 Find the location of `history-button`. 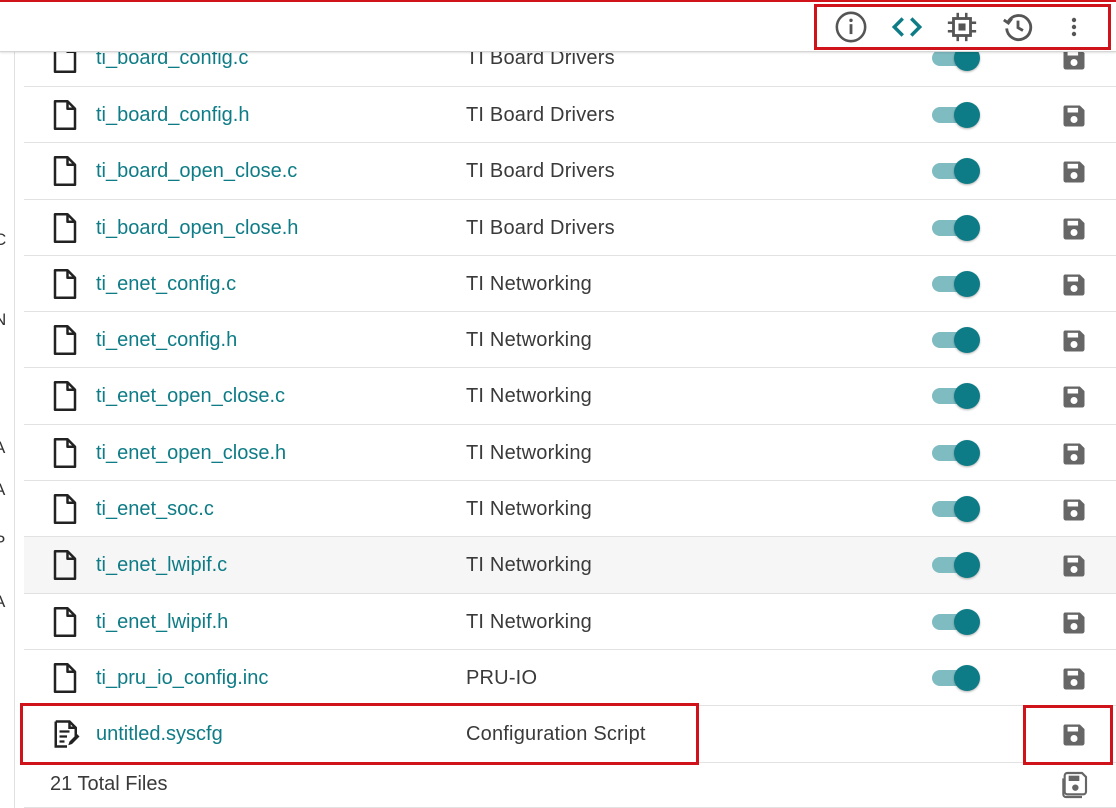

history-button is located at coordinates (1018, 27).